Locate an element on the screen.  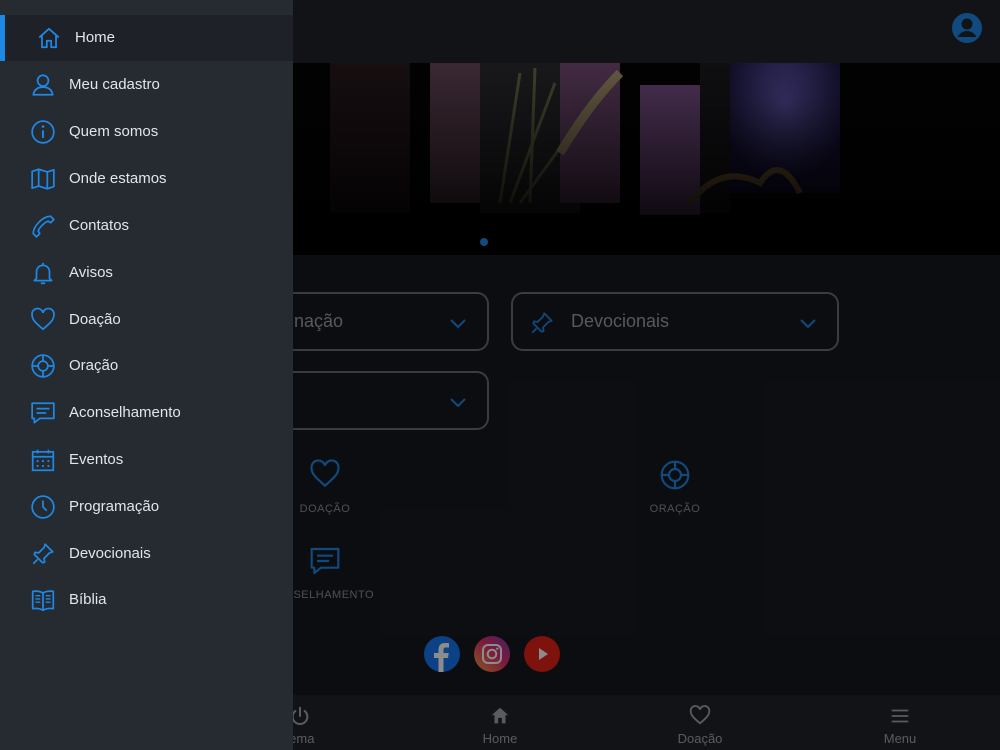
youtube-icon is located at coordinates (543, 654).